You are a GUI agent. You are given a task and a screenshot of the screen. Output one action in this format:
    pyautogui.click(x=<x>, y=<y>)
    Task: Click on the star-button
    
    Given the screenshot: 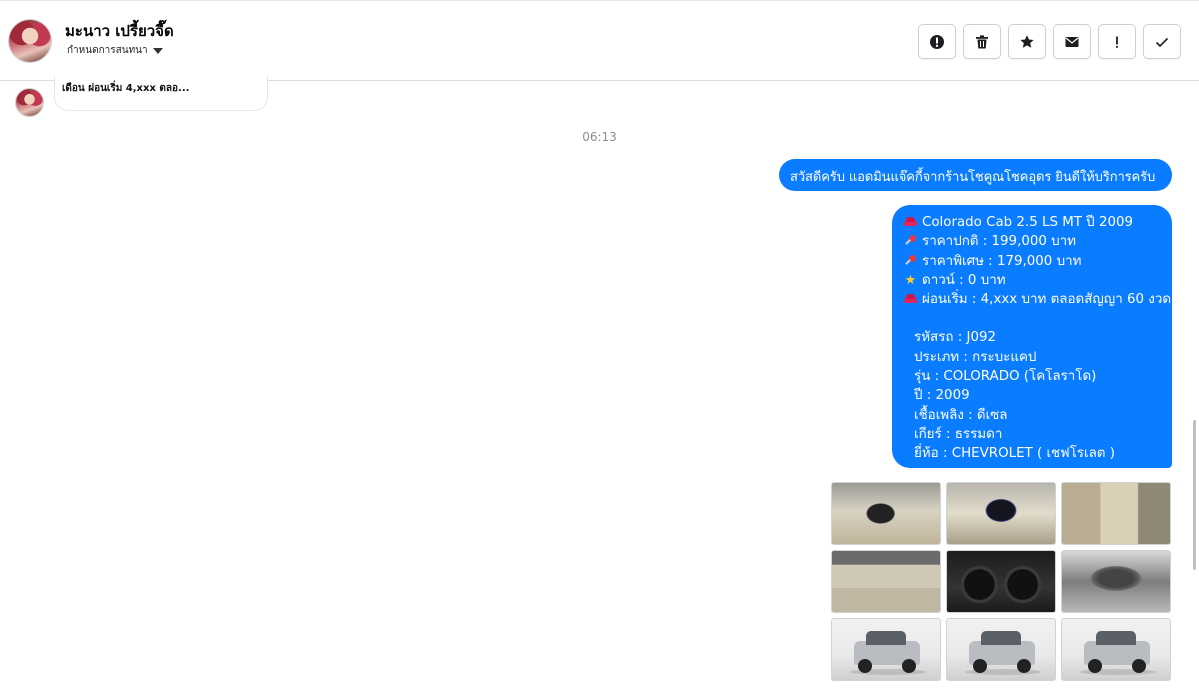 What is the action you would take?
    pyautogui.click(x=1027, y=41)
    